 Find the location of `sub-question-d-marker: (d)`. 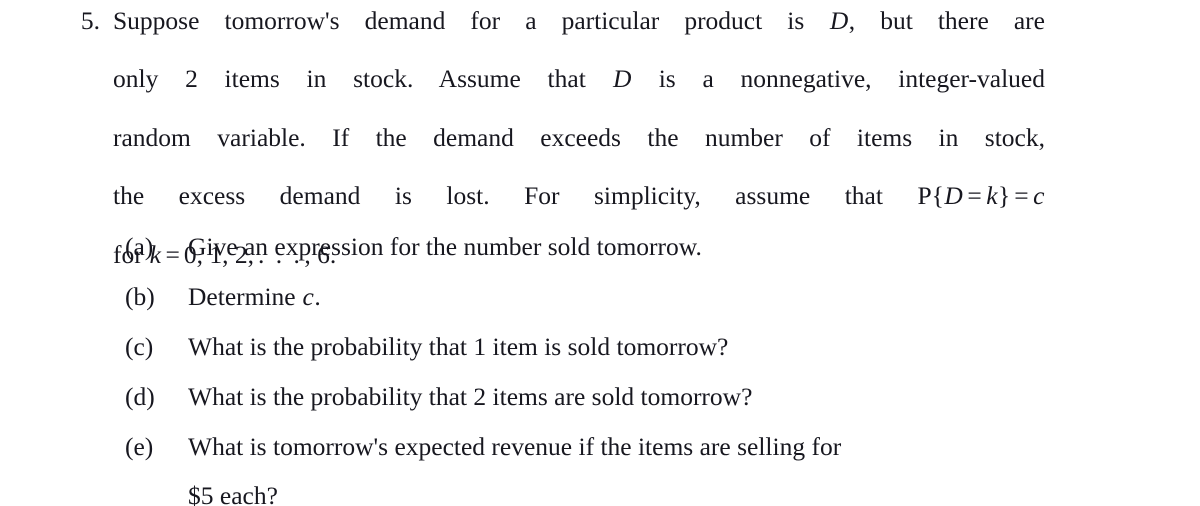

sub-question-d-marker: (d) is located at coordinates (140, 396).